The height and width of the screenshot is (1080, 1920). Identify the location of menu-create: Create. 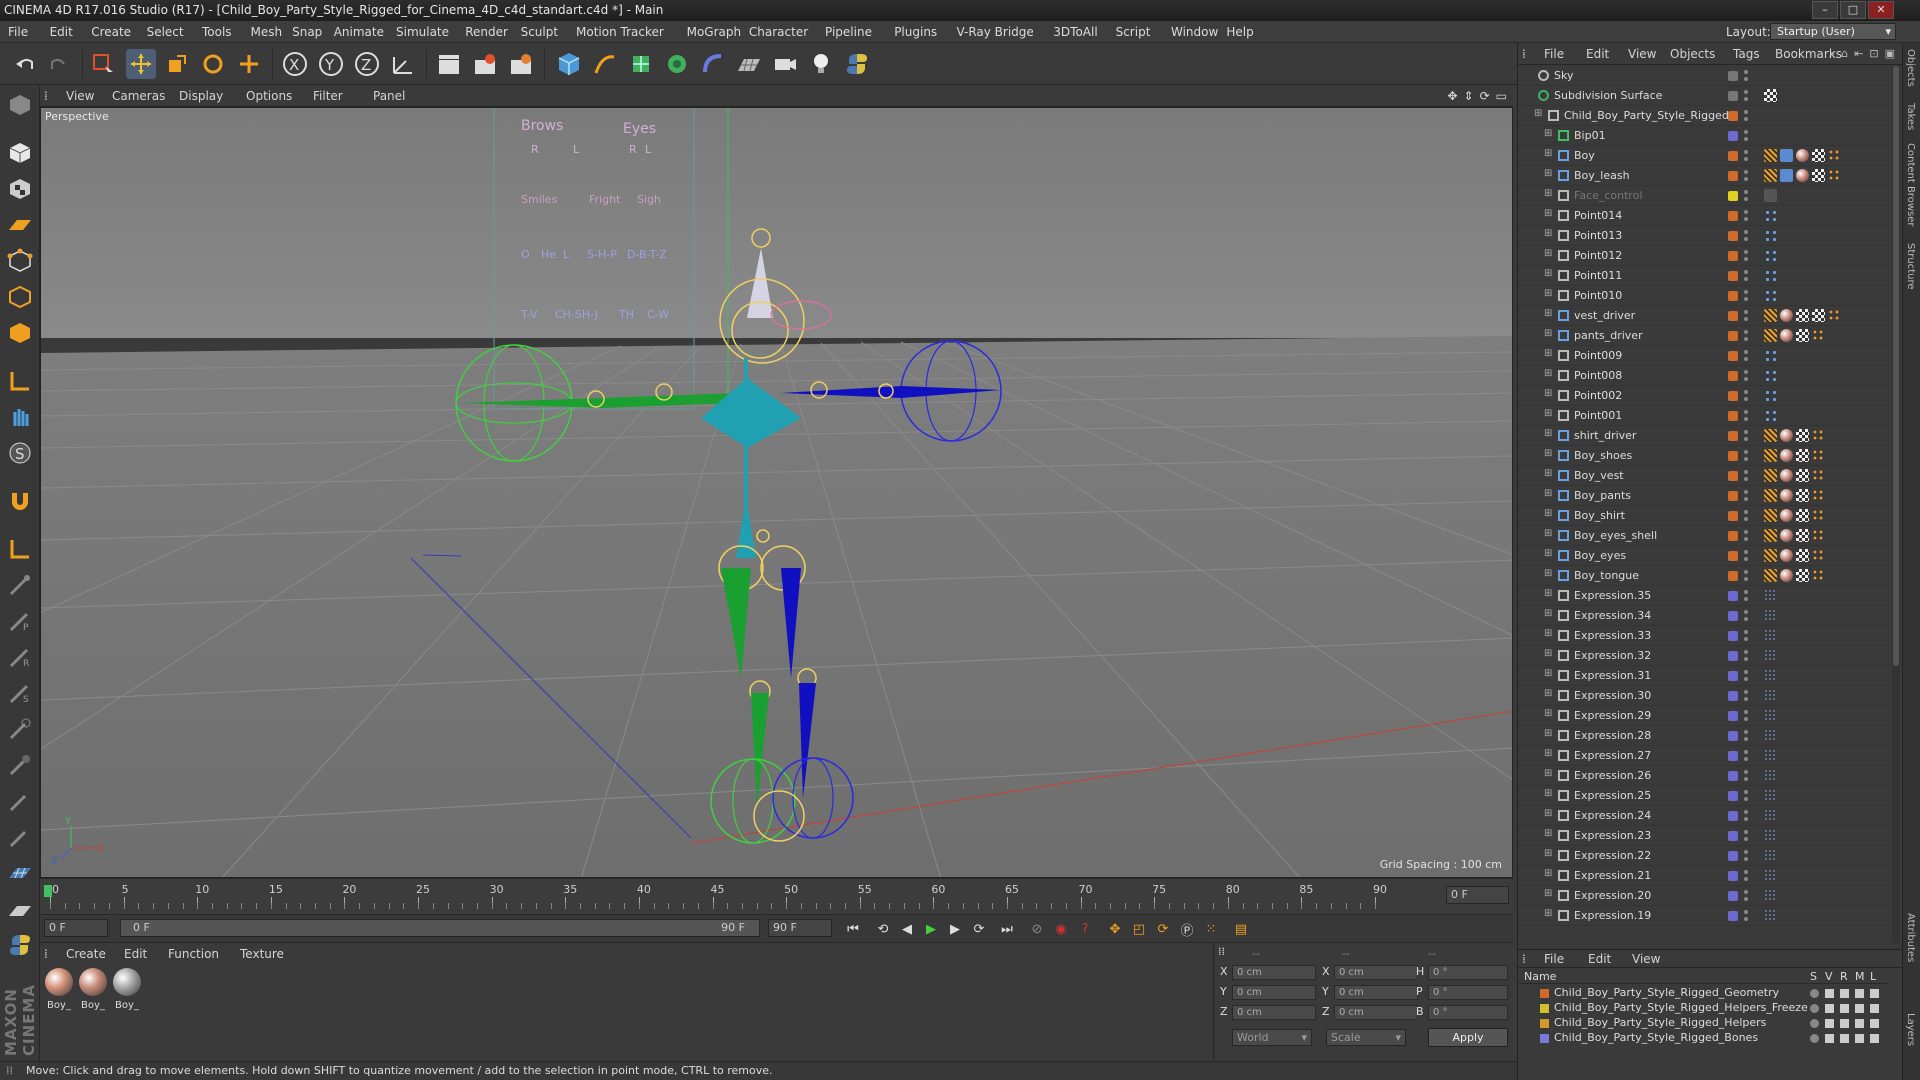
(111, 32).